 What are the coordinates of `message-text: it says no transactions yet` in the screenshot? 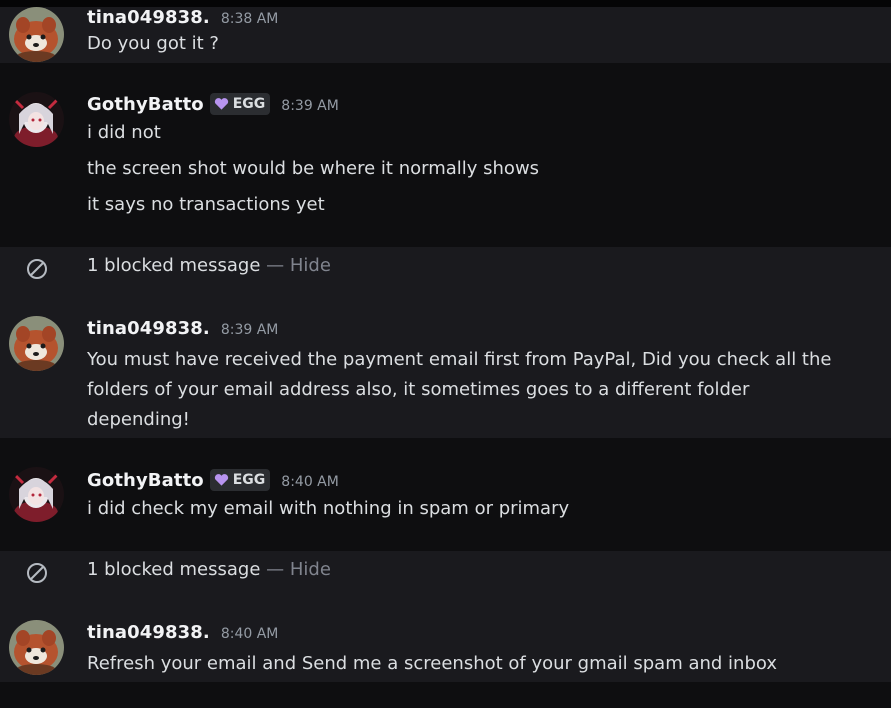 It's located at (206, 204).